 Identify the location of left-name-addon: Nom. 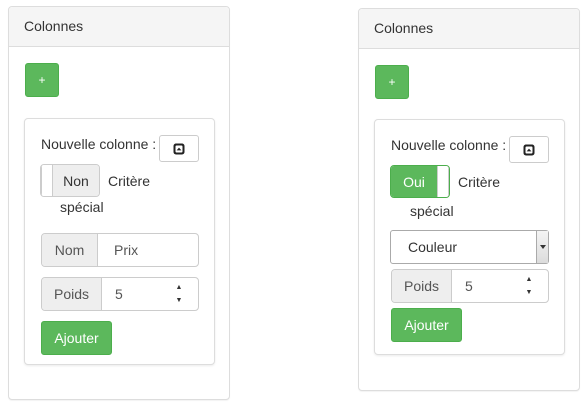
(70, 250).